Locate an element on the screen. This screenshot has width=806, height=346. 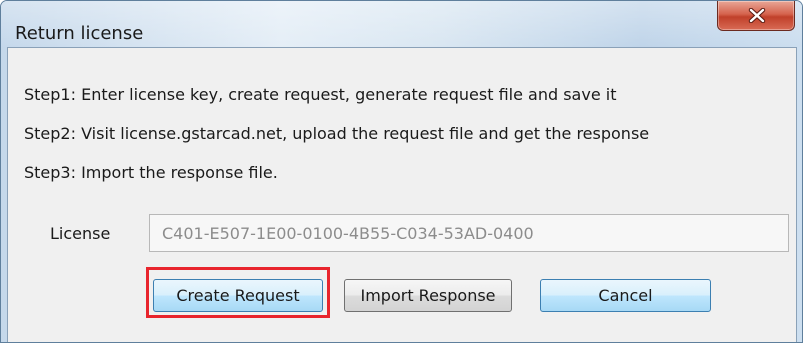
close-button is located at coordinates (756, 16).